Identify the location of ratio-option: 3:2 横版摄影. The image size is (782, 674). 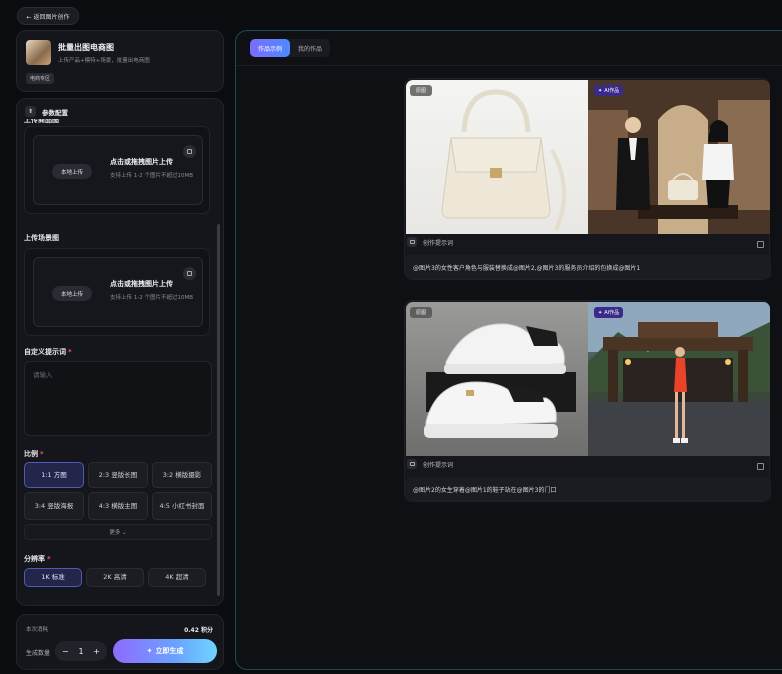
(182, 475).